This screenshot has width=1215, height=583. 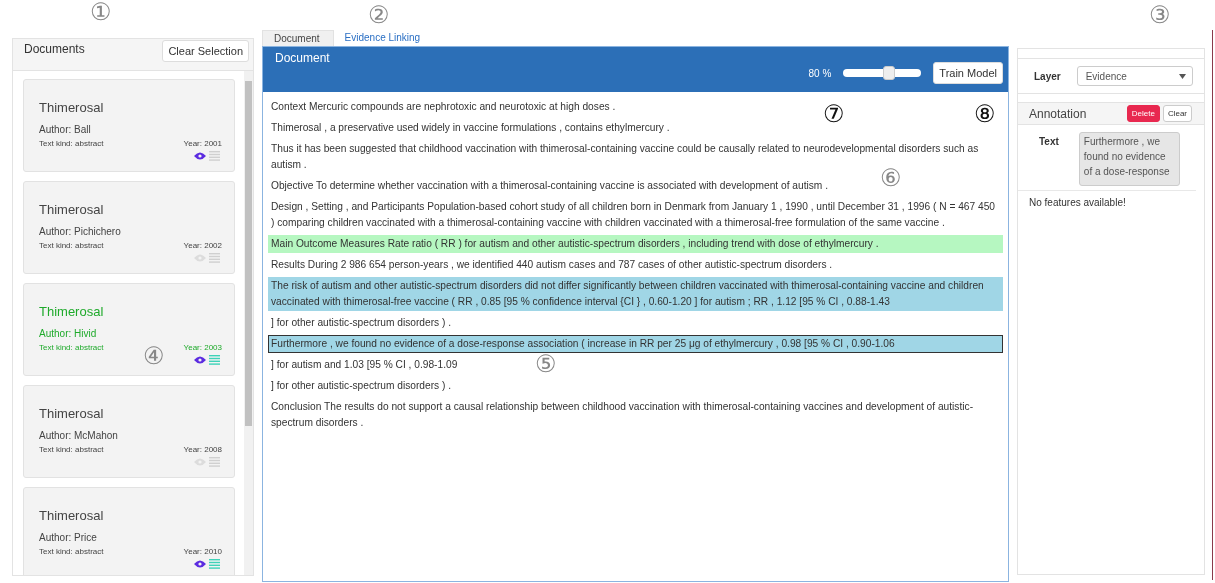 What do you see at coordinates (1129, 159) in the screenshot?
I see `annotation-text-field: Furthermore , we found no evidence of a dose-response` at bounding box center [1129, 159].